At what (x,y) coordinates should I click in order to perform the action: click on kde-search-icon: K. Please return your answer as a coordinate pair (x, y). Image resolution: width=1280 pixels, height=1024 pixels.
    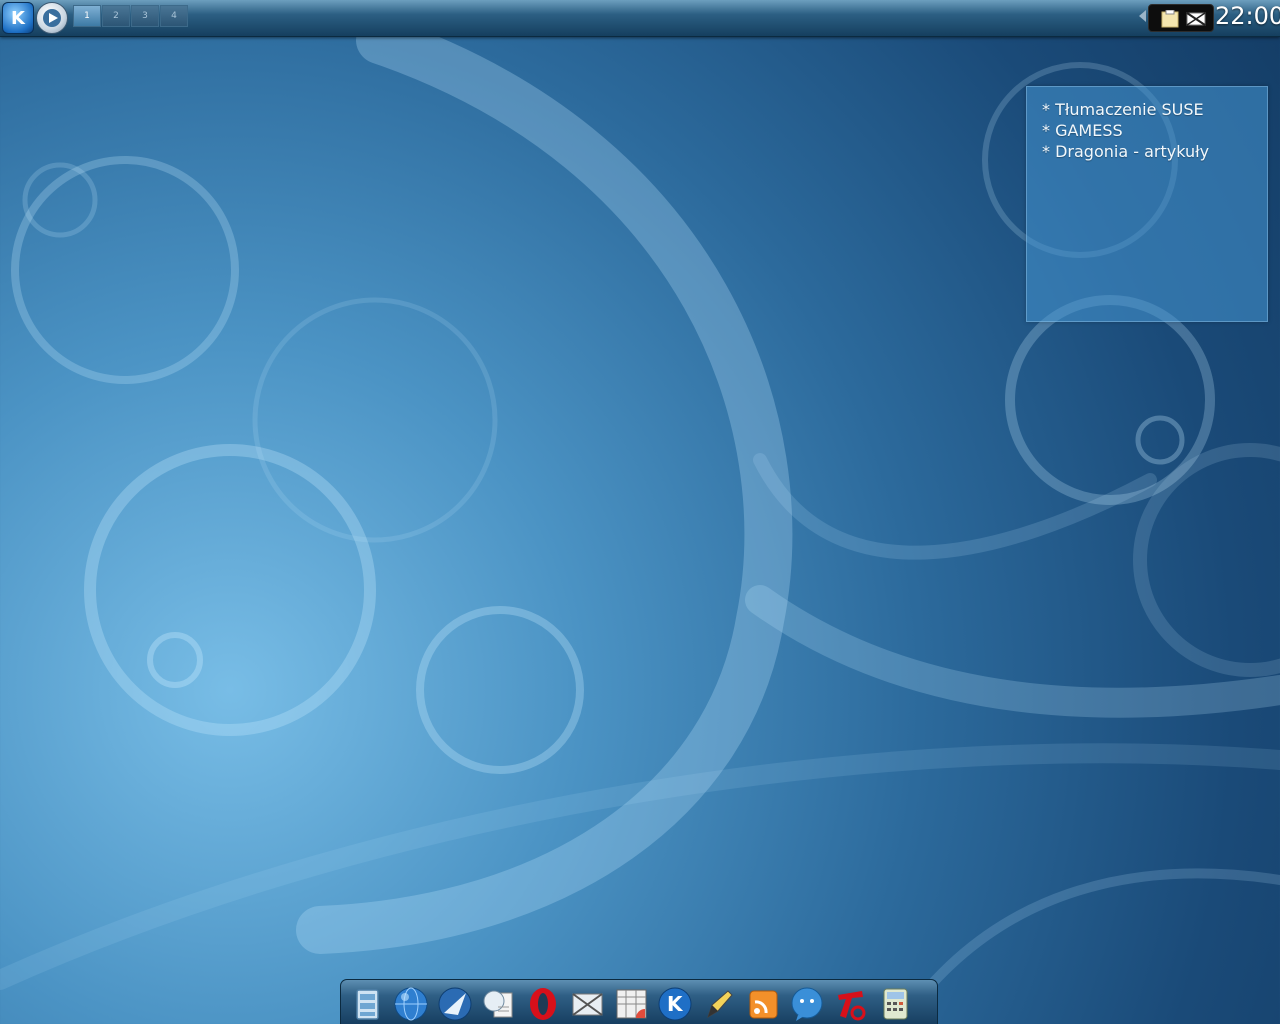
    Looking at the image, I should click on (675, 1004).